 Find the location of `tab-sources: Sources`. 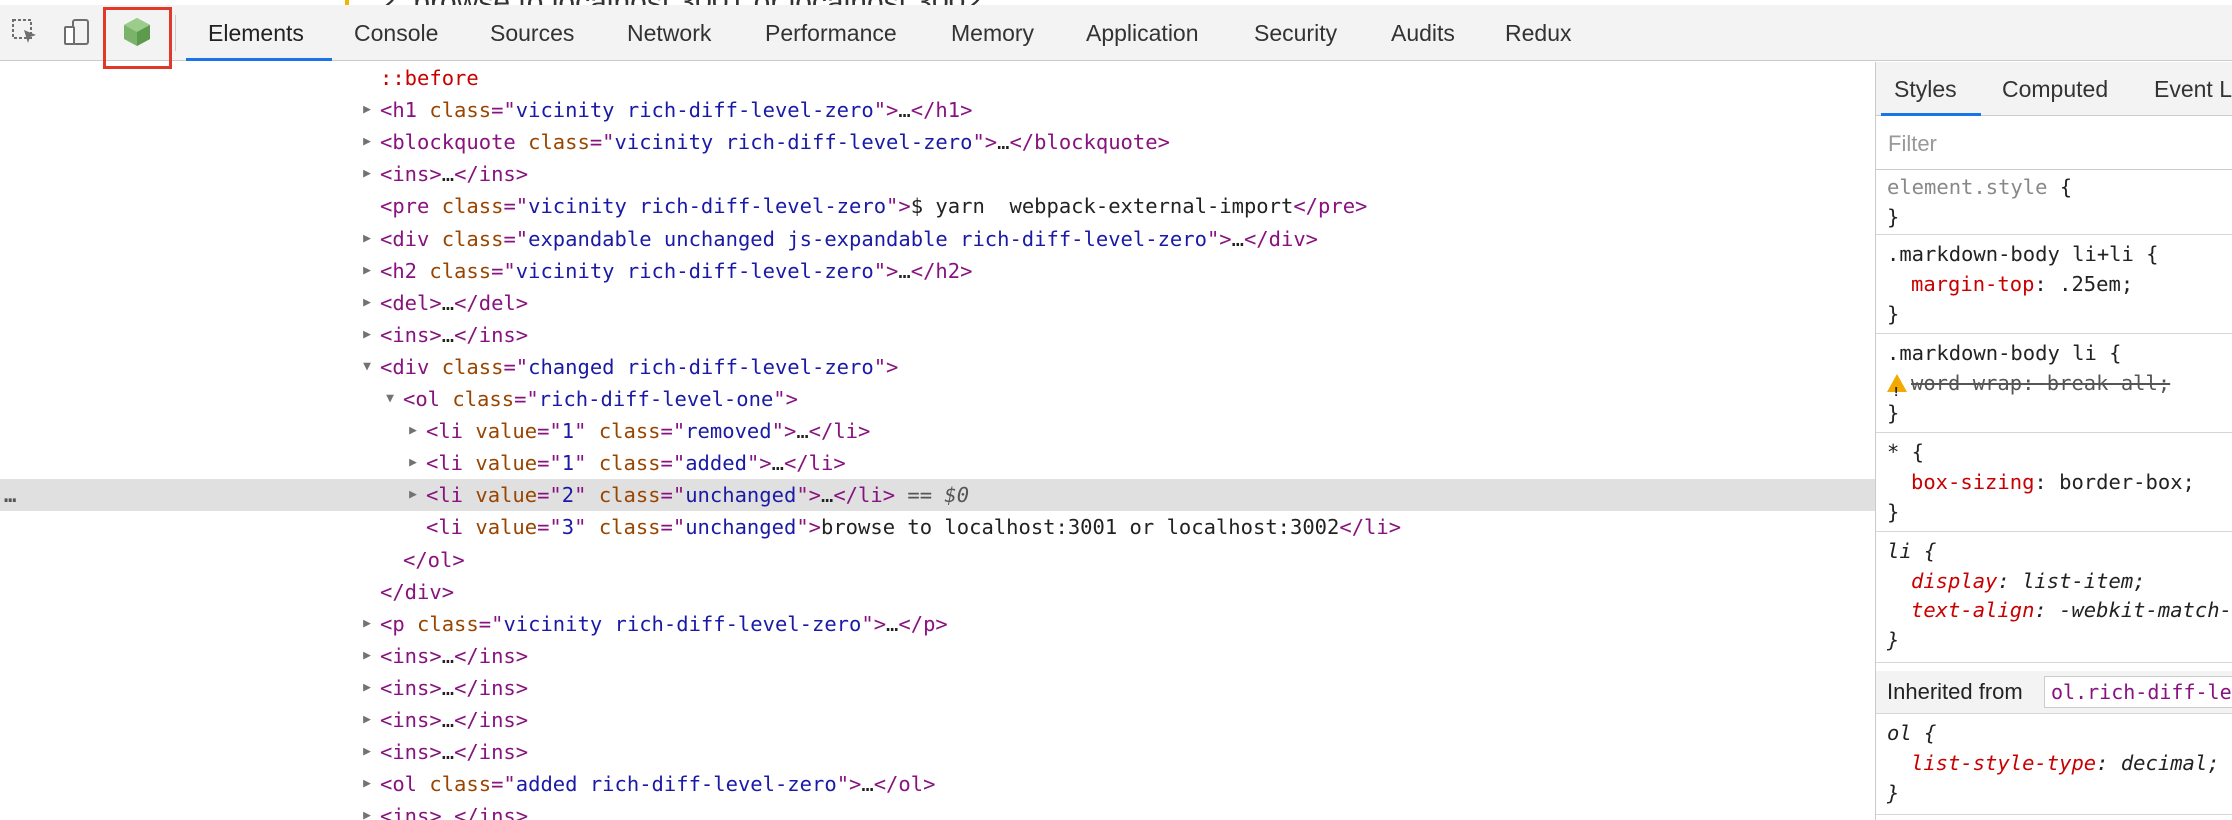

tab-sources: Sources is located at coordinates (532, 33).